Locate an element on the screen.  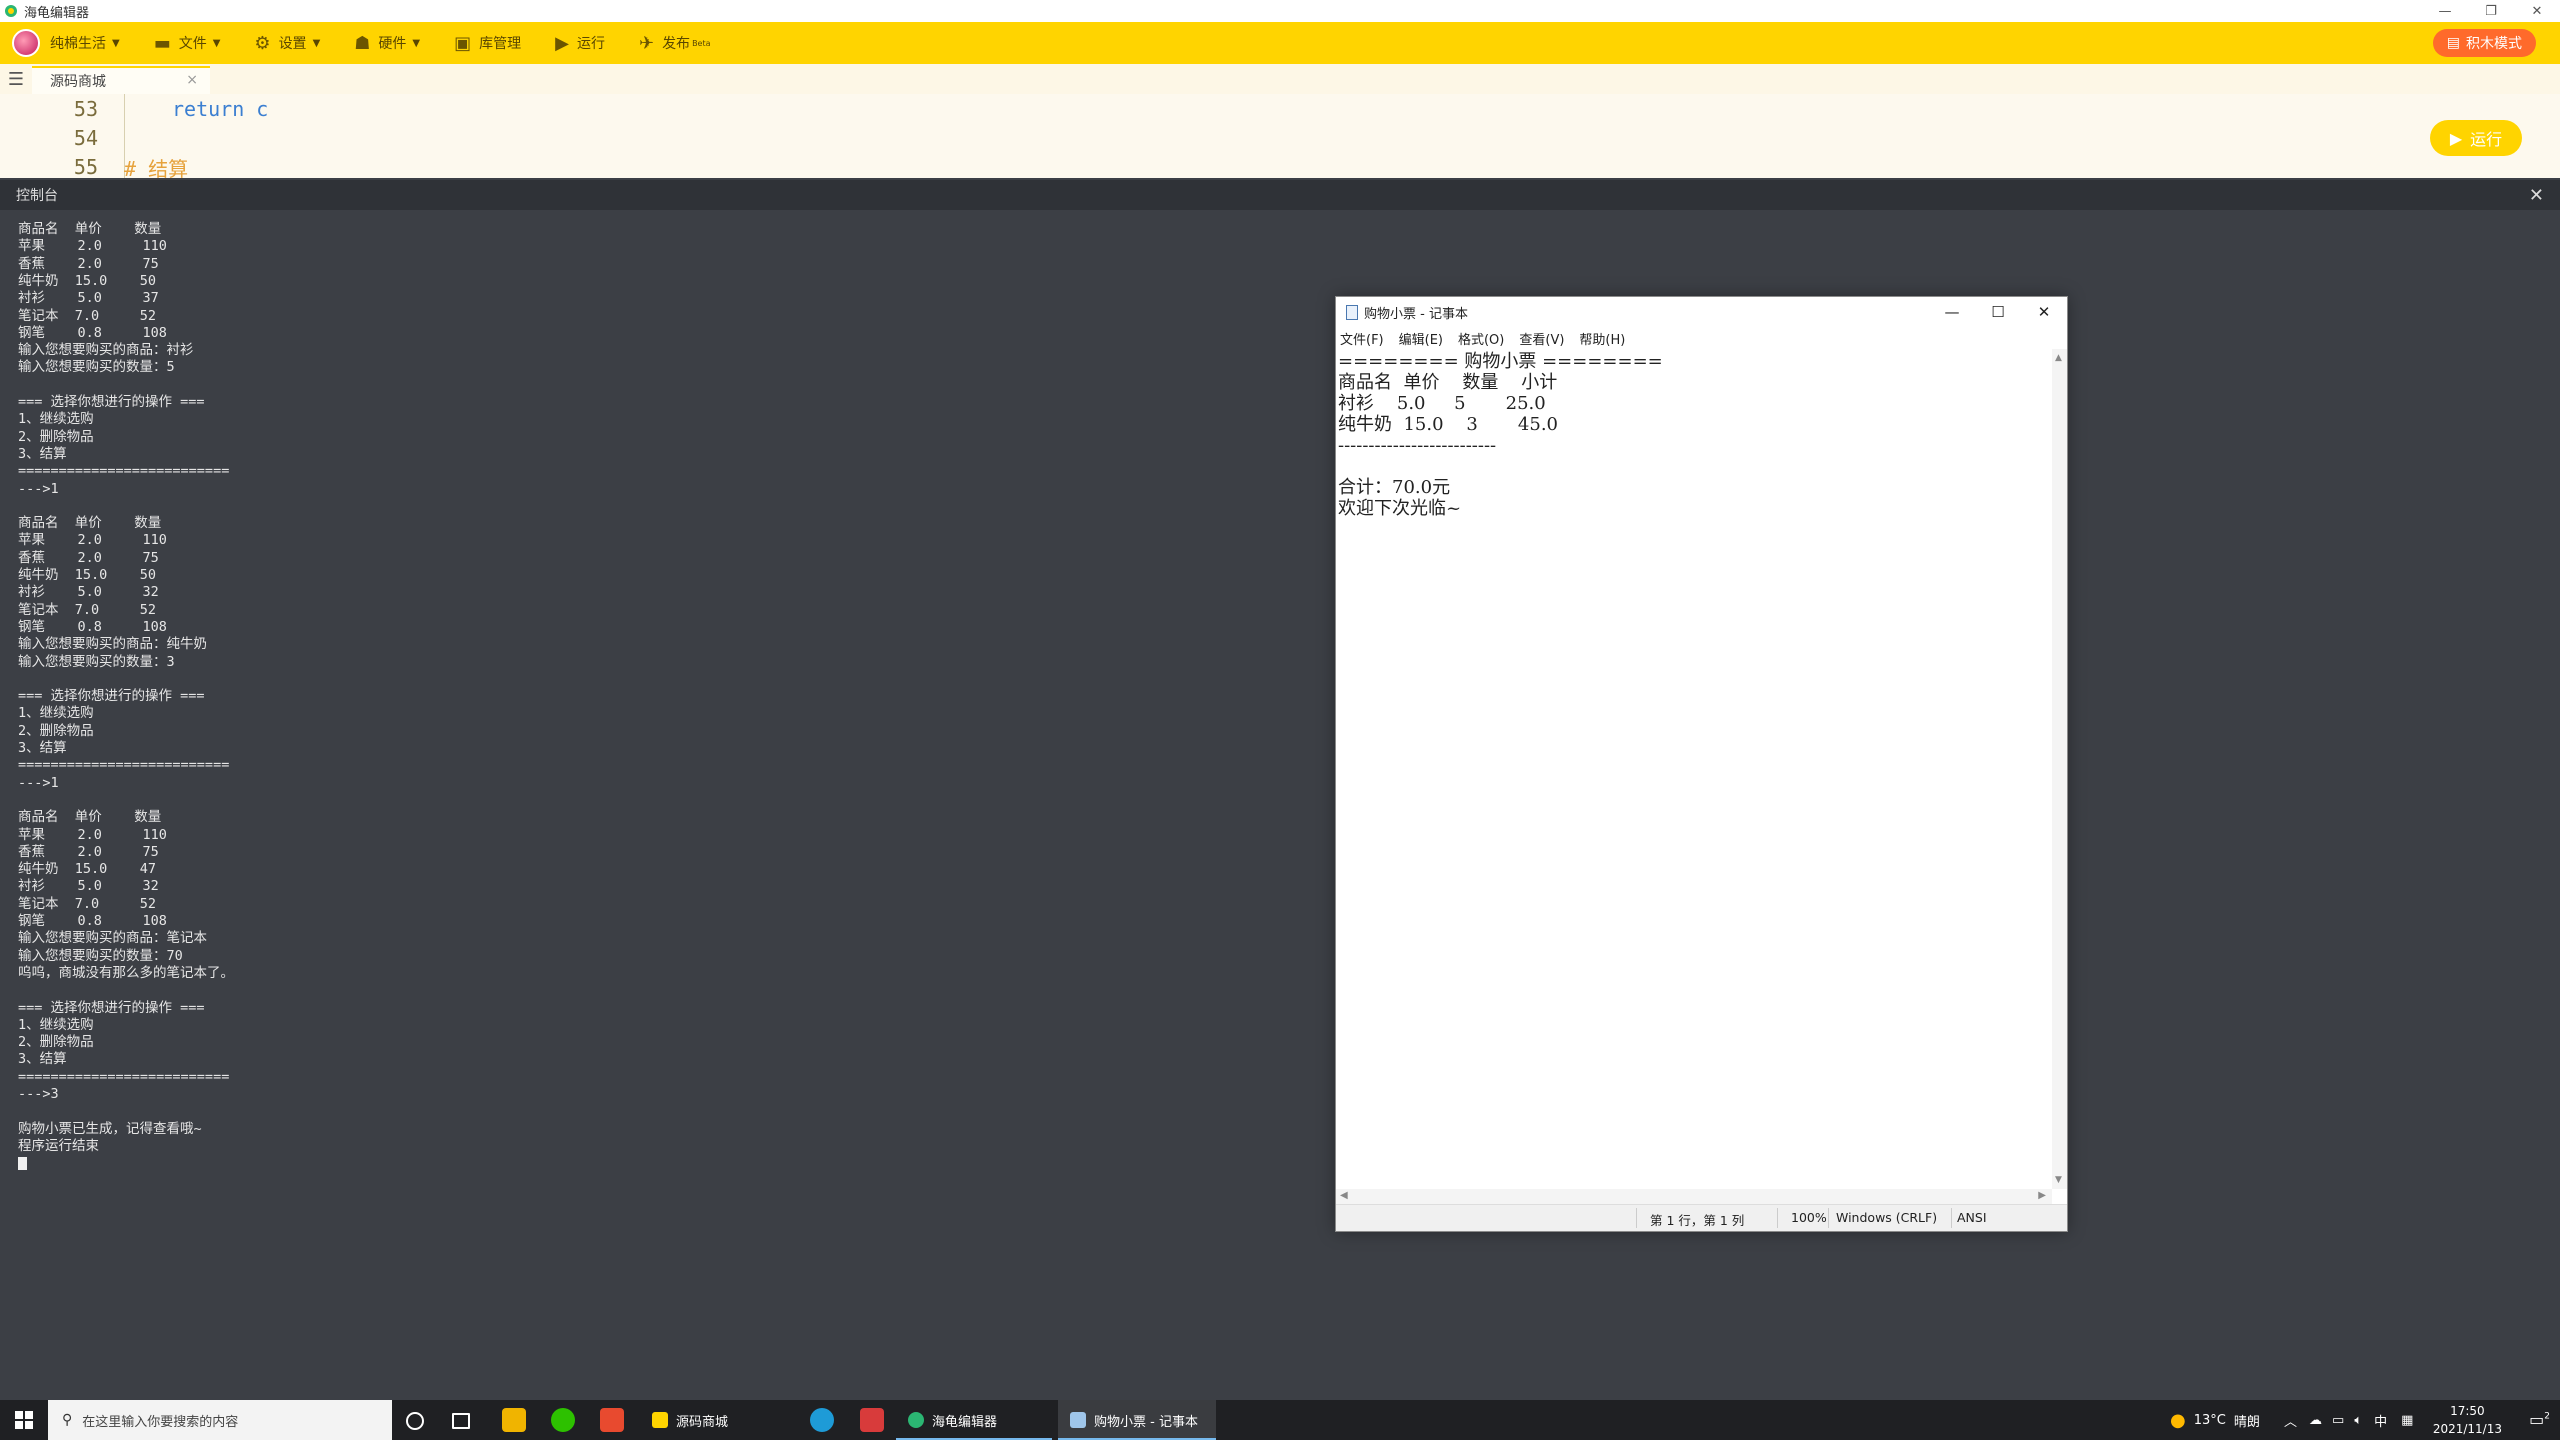
run-button: ▶ 运行 is located at coordinates (2476, 138).